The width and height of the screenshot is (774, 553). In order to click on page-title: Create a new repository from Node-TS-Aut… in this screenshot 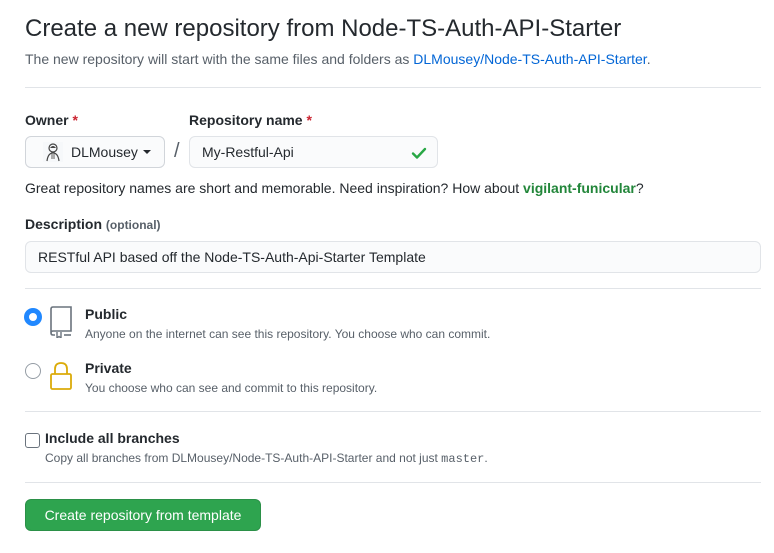, I will do `click(323, 28)`.